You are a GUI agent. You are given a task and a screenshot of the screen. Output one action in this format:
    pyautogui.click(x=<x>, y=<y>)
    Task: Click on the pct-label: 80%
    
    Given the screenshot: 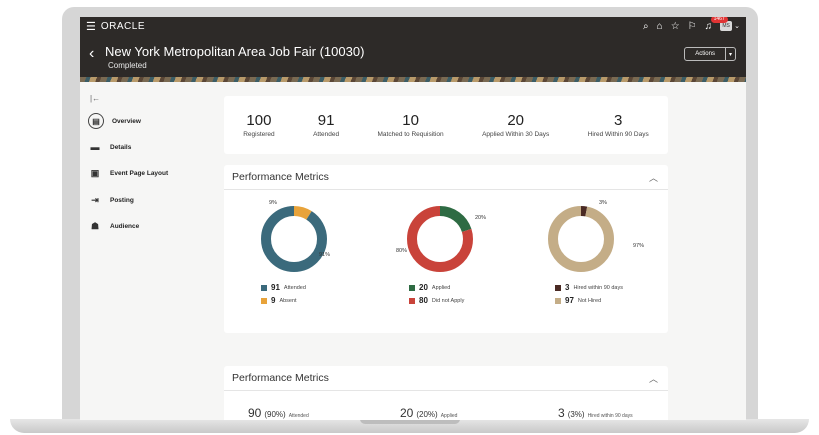 What is the action you would take?
    pyautogui.click(x=402, y=251)
    